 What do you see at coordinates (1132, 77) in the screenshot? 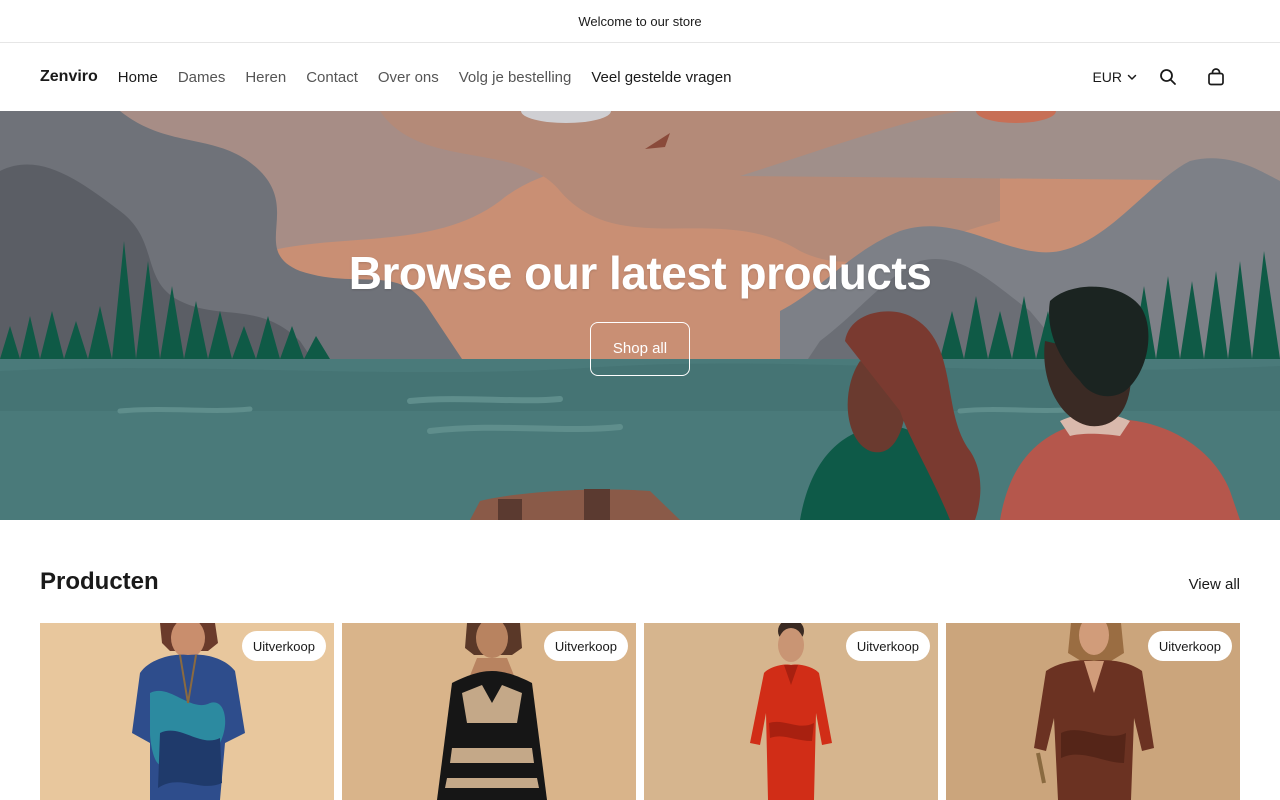
I see `chevron-down-icon` at bounding box center [1132, 77].